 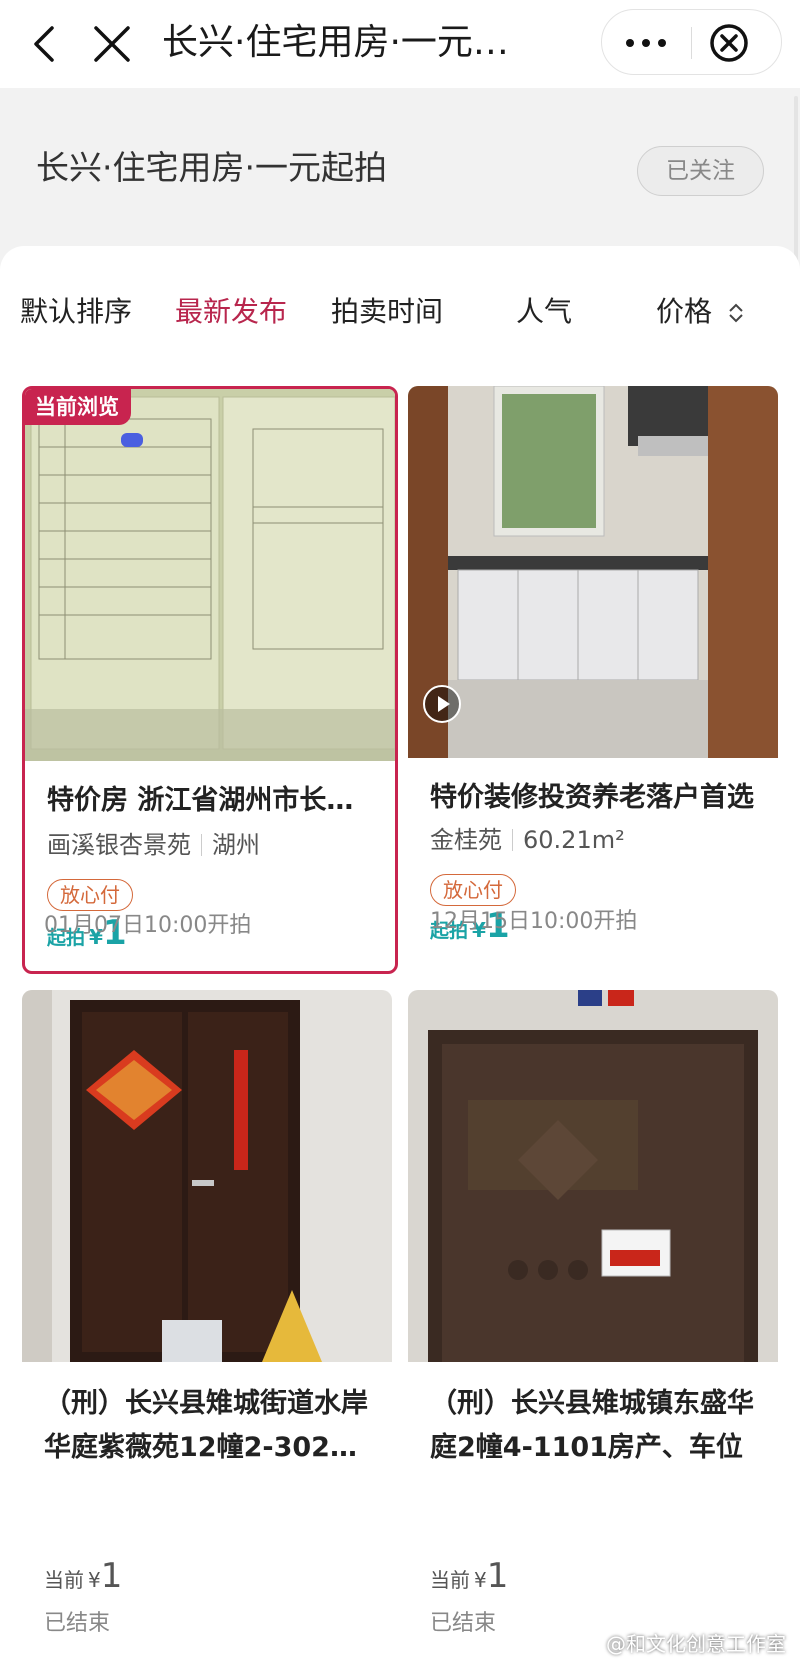 I want to click on card-title-text: （刑）长兴县雉城镇东盛华庭2幢4-1101房产、车位, so click(x=592, y=1425).